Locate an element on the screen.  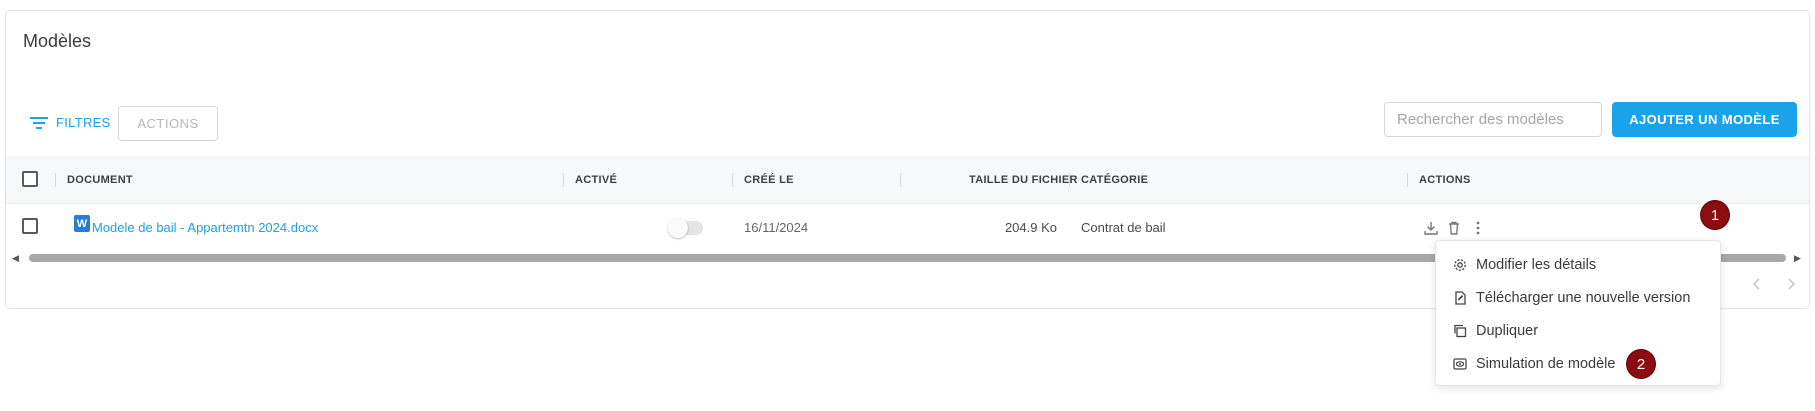
gear-icon is located at coordinates (1460, 265).